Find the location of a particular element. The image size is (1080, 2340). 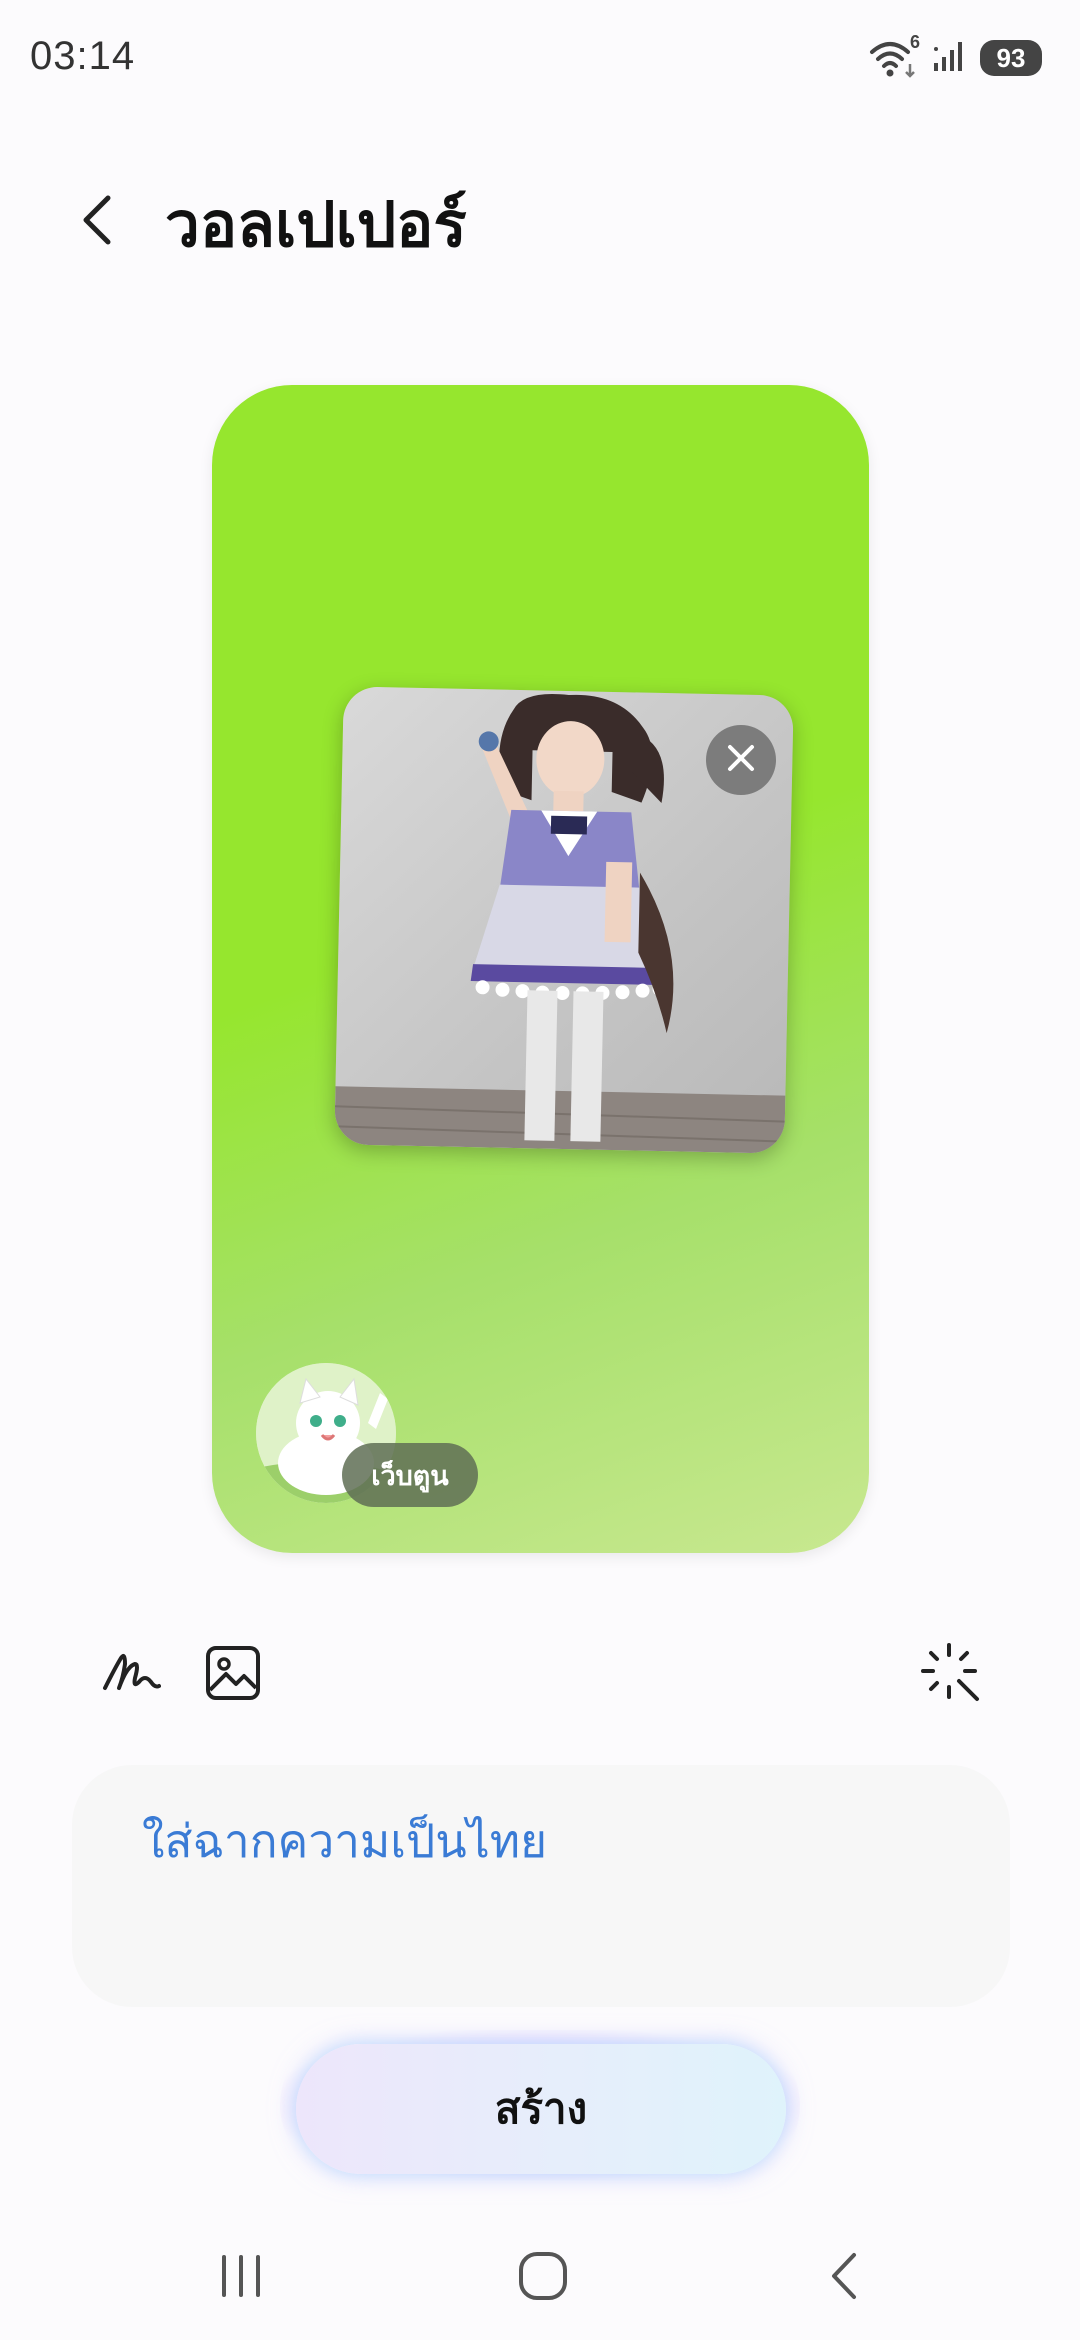

ai-sparkle-button is located at coordinates (951, 1675).